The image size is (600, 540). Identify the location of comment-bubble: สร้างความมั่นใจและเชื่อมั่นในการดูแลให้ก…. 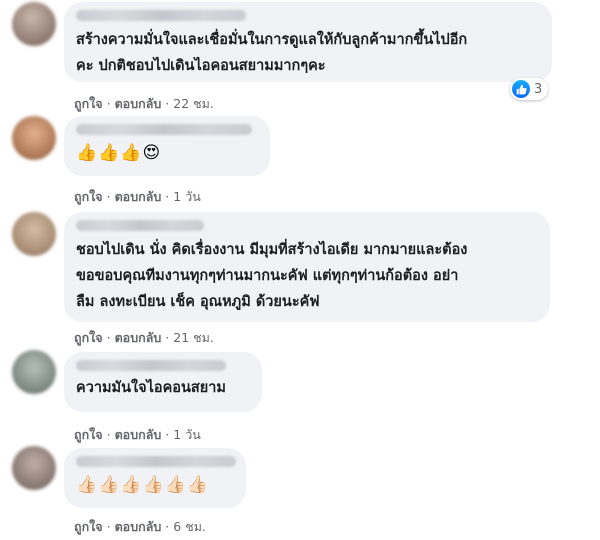
(308, 42).